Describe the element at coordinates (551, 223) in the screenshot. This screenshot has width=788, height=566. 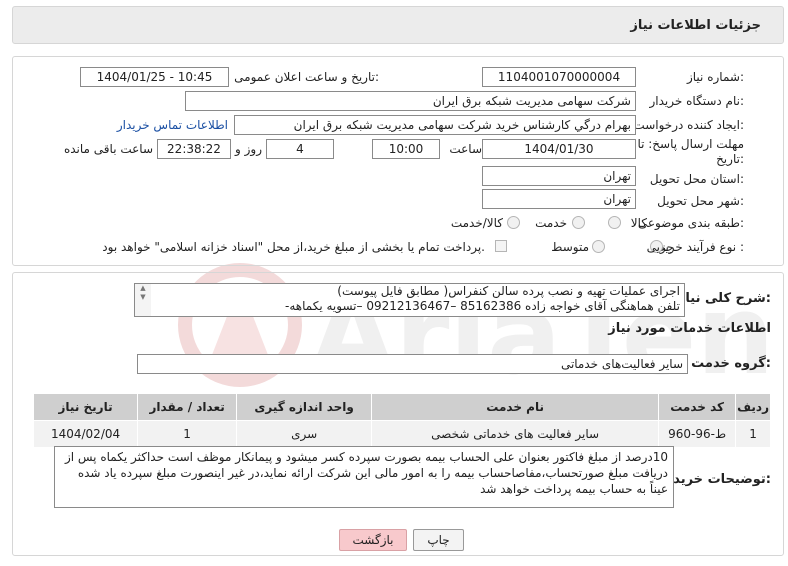
I see `category-option-service: خدمت` at that location.